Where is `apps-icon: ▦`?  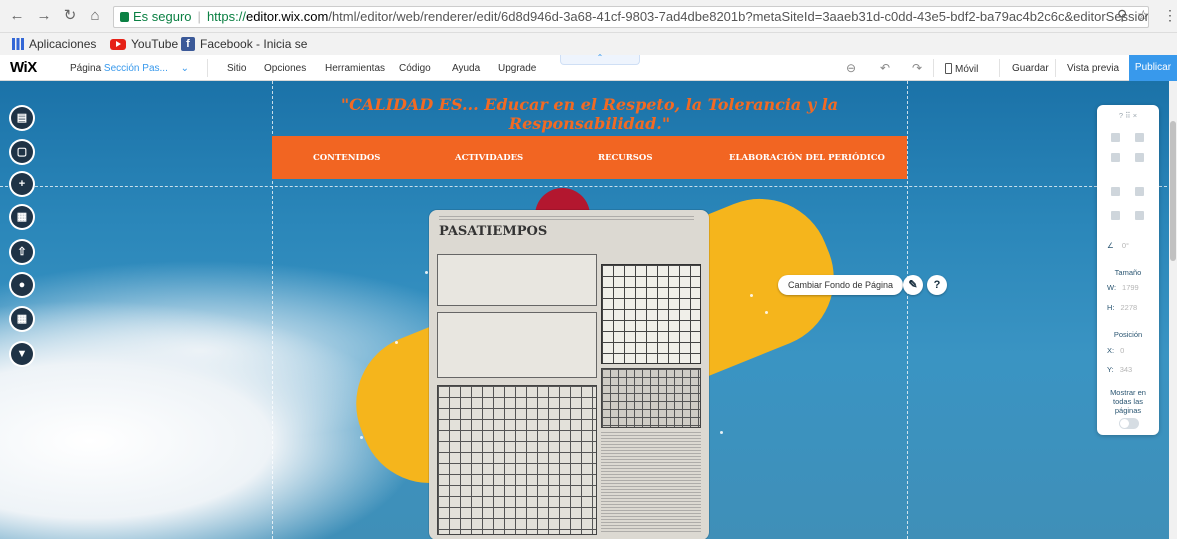
apps-icon: ▦ is located at coordinates (22, 217).